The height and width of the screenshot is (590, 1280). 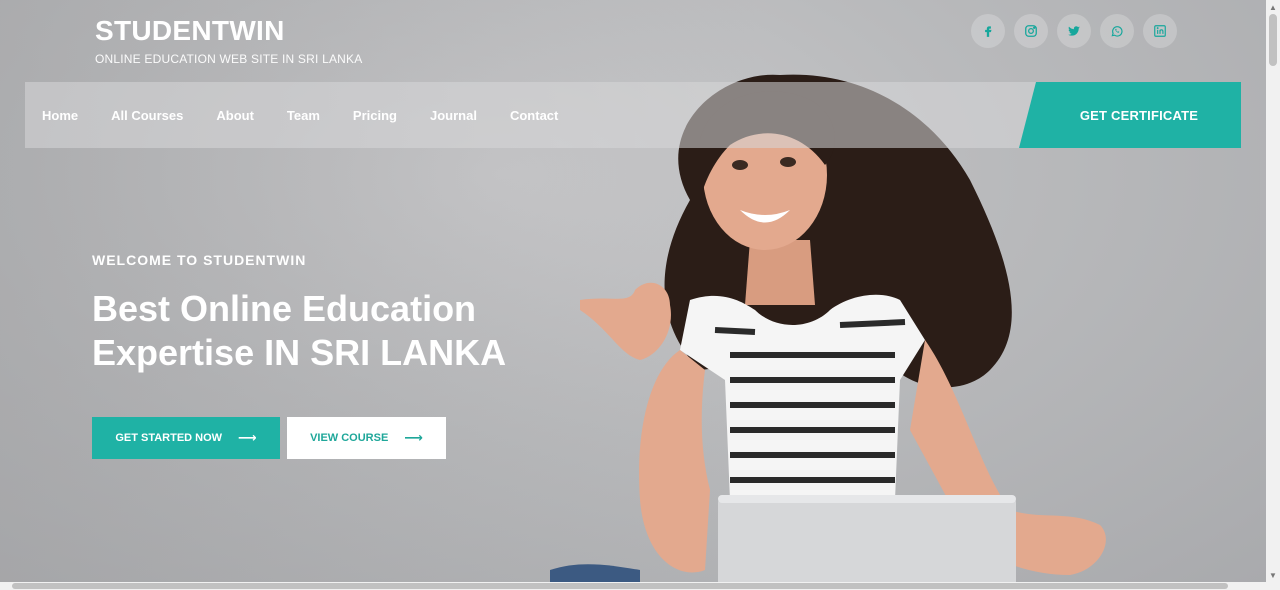 What do you see at coordinates (235, 115) in the screenshot?
I see `nav-item-about: About` at bounding box center [235, 115].